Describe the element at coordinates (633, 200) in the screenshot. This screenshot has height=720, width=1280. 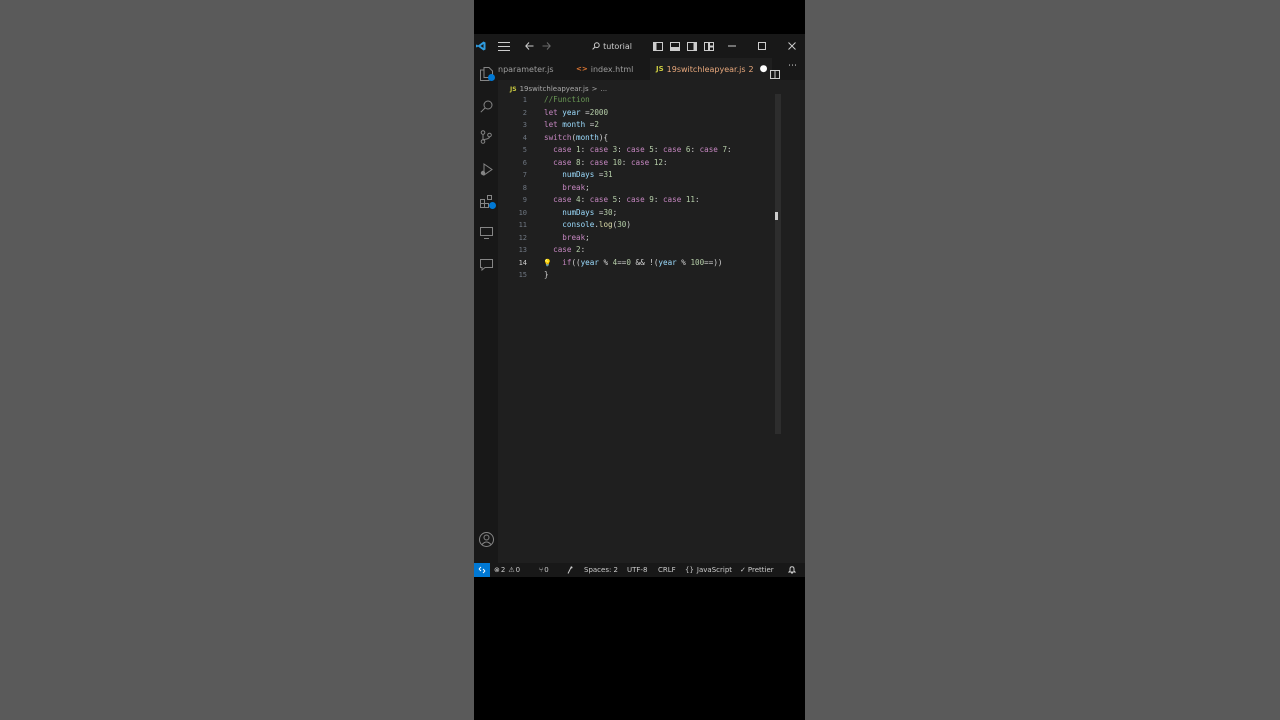
I see `code-line: 9 case 4: case 5: case 9: case 11:` at that location.